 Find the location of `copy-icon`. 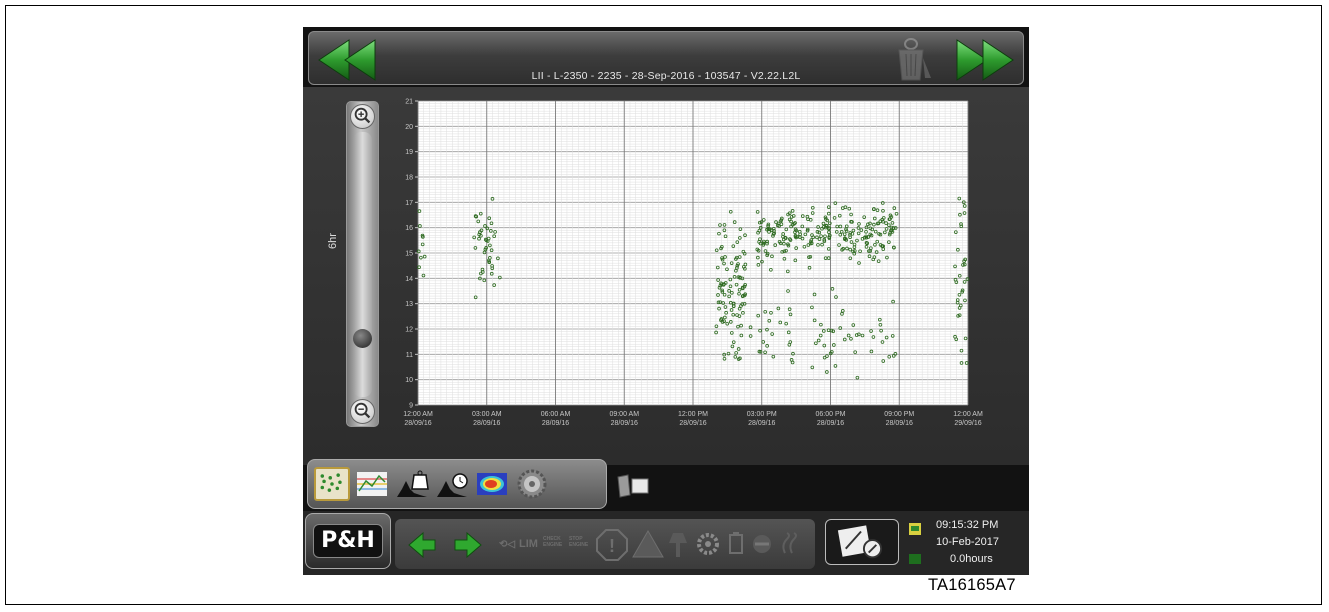

copy-icon is located at coordinates (633, 486).